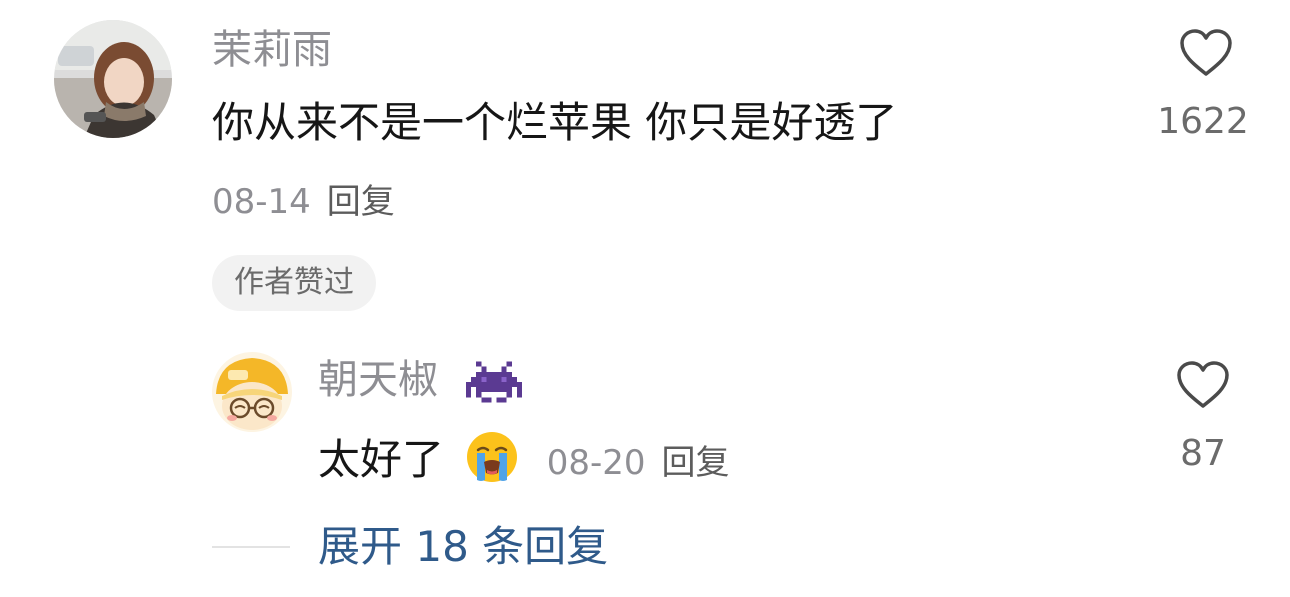 Image resolution: width=1290 pixels, height=597 pixels. What do you see at coordinates (492, 457) in the screenshot?
I see `loudly-crying-face-emoji` at bounding box center [492, 457].